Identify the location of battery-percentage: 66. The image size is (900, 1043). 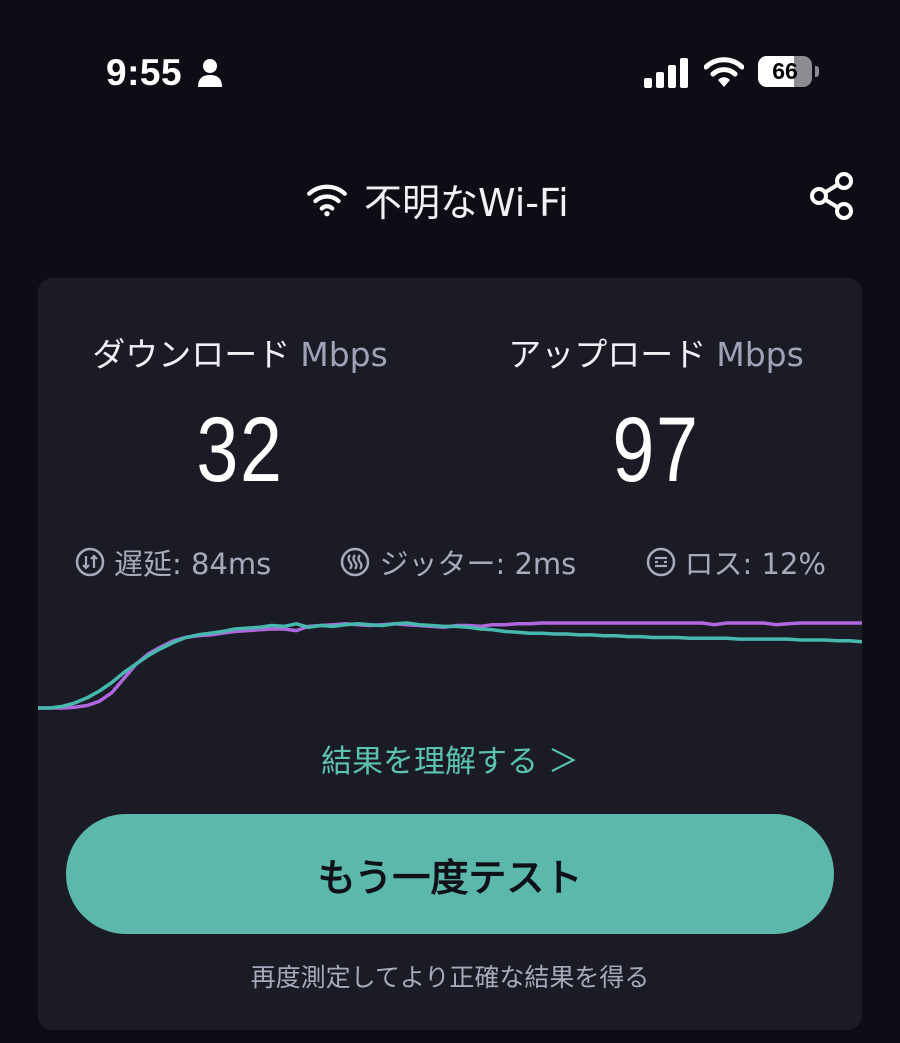
(785, 71).